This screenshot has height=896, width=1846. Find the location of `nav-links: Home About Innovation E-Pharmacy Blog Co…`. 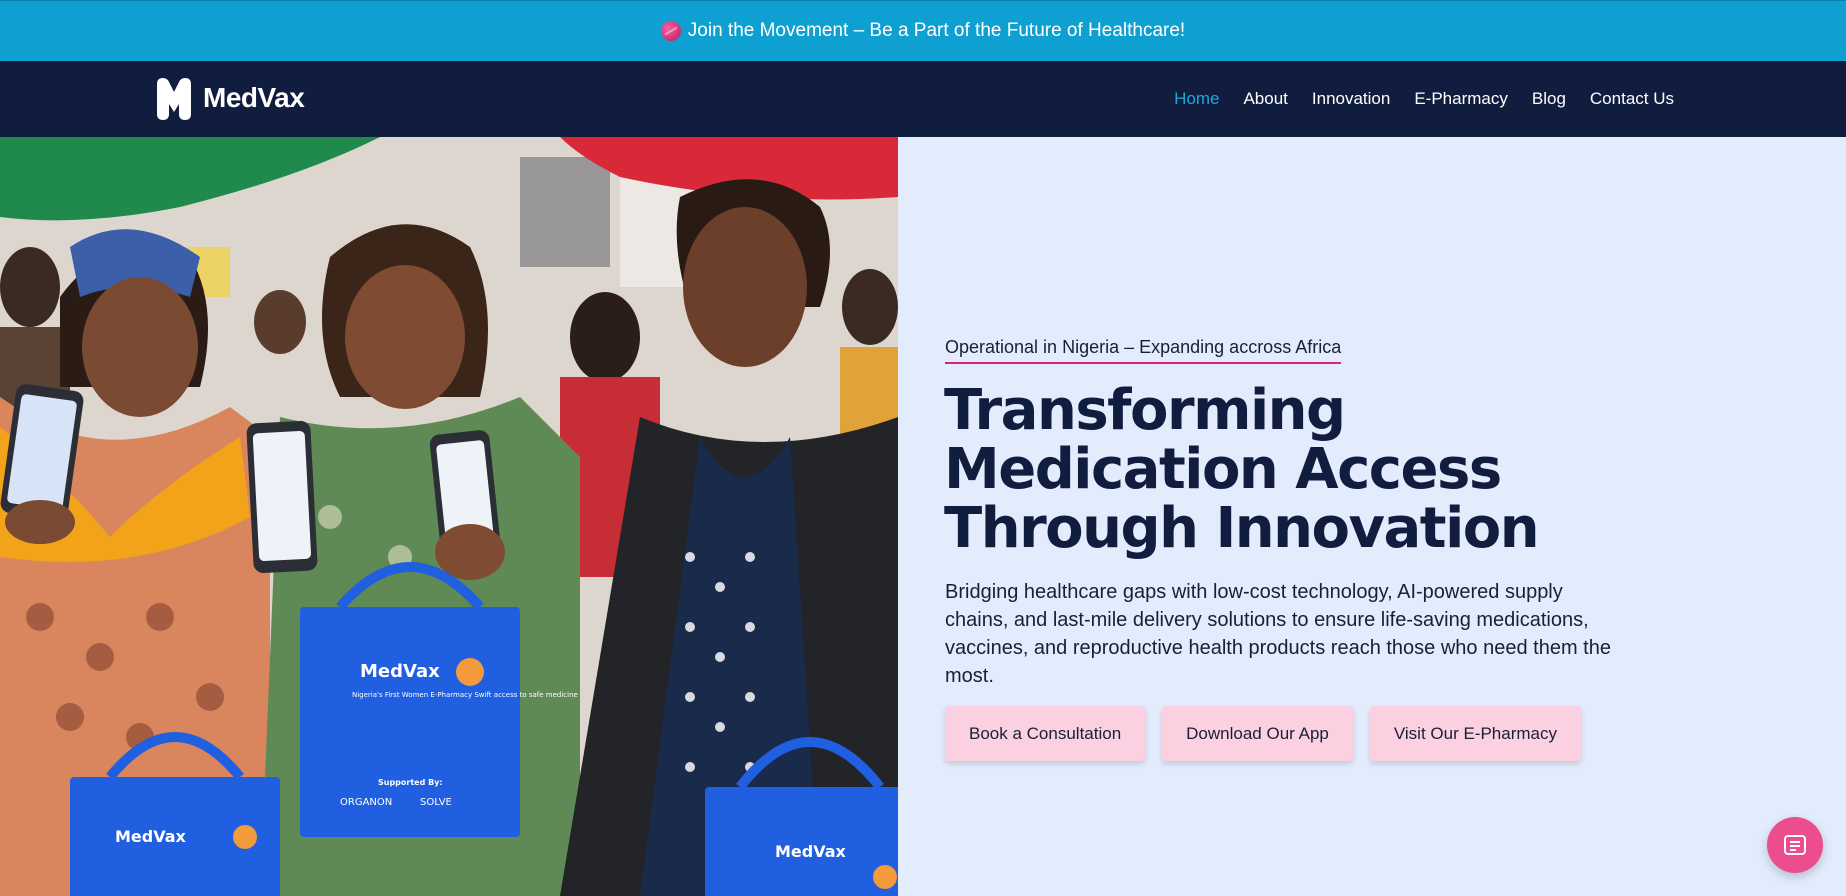

nav-links: Home About Innovation E-Pharmacy Blog Co… is located at coordinates (1412, 99).